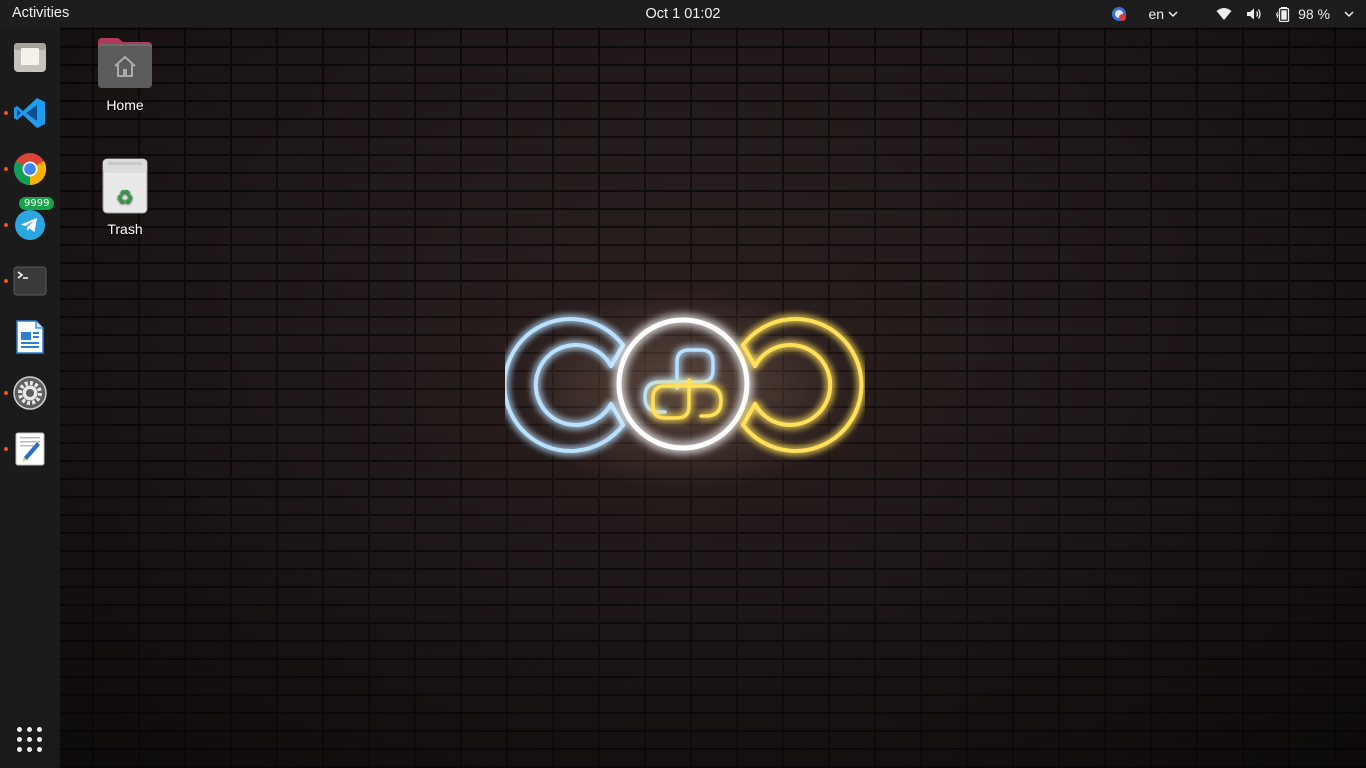 Image resolution: width=1366 pixels, height=768 pixels. I want to click on neon-c-right-icon, so click(802, 385).